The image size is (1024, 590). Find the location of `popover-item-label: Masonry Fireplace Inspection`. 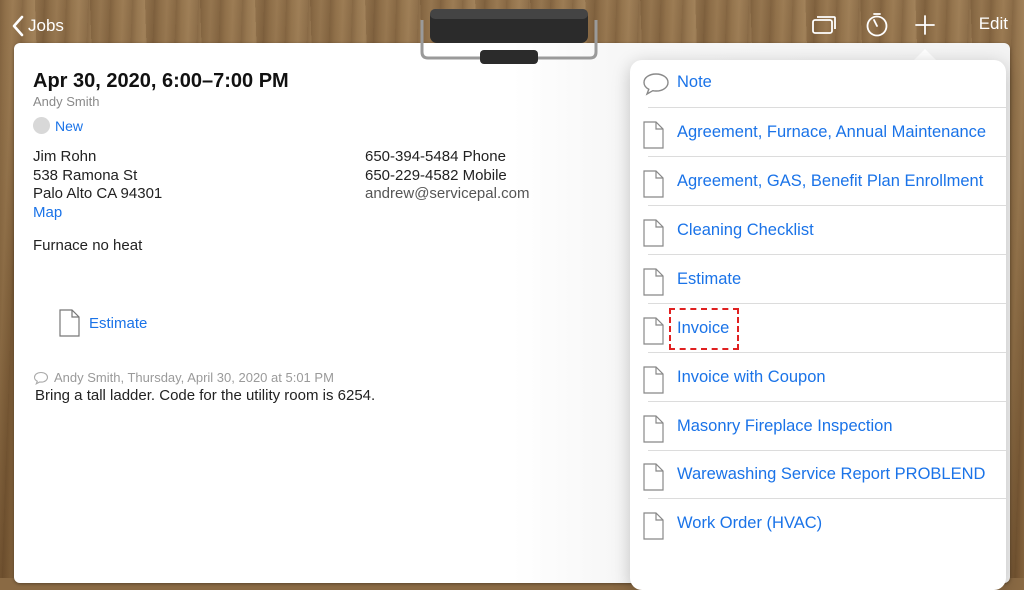

popover-item-label: Masonry Fireplace Inspection is located at coordinates (785, 426).